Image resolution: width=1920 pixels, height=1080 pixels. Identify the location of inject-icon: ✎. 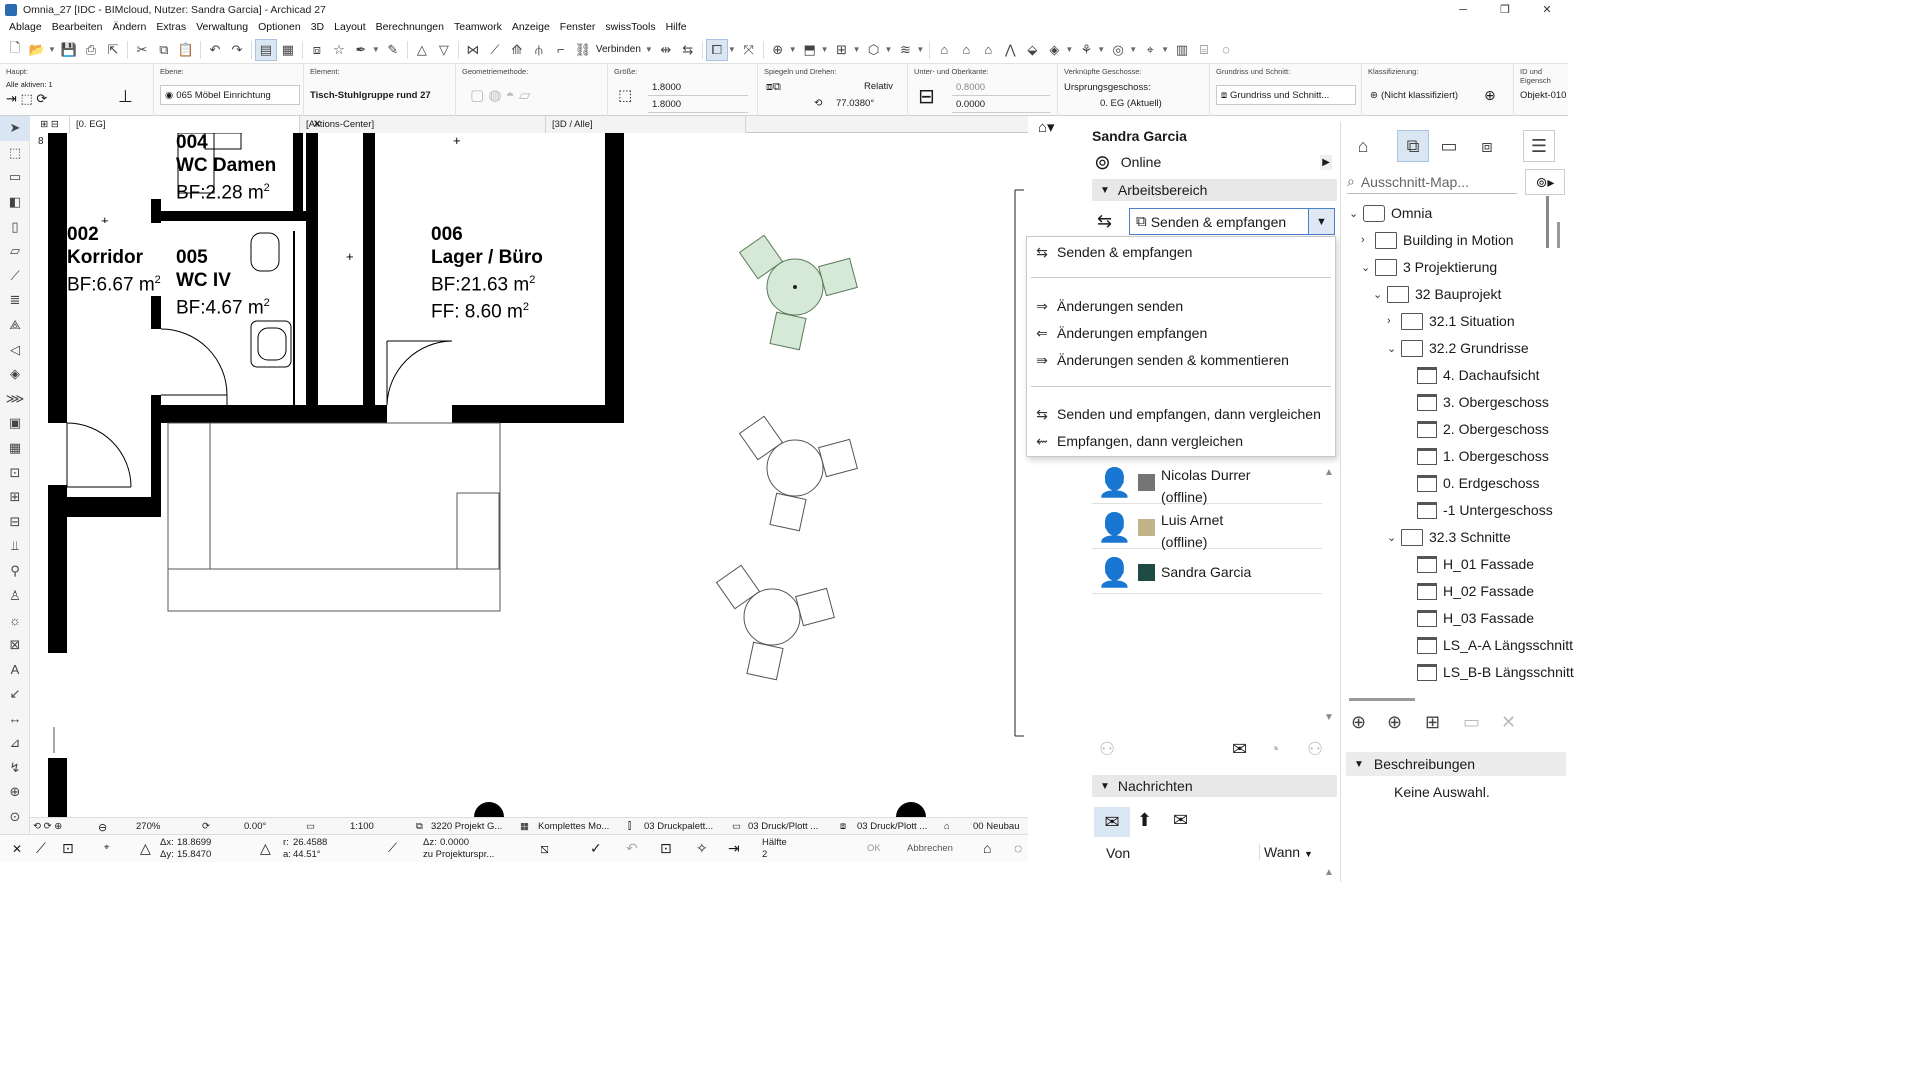
(393, 50).